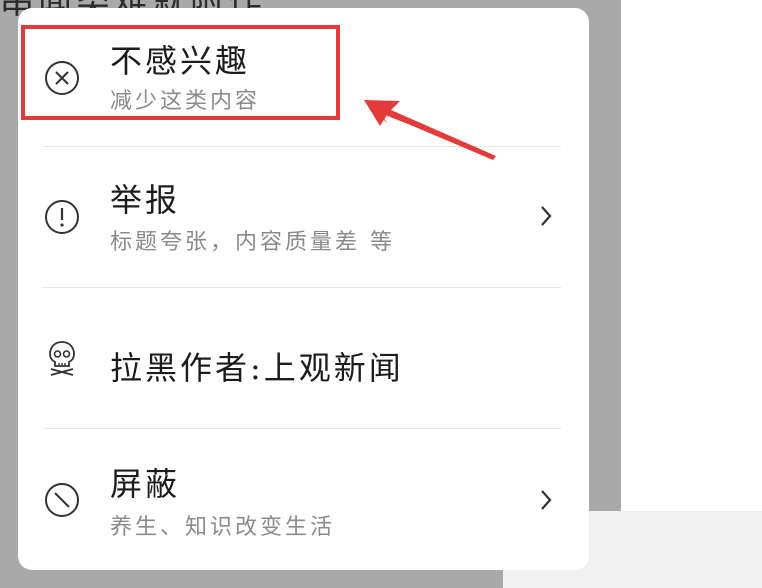 This screenshot has width=762, height=588. I want to click on block-circle-icon, so click(62, 500).